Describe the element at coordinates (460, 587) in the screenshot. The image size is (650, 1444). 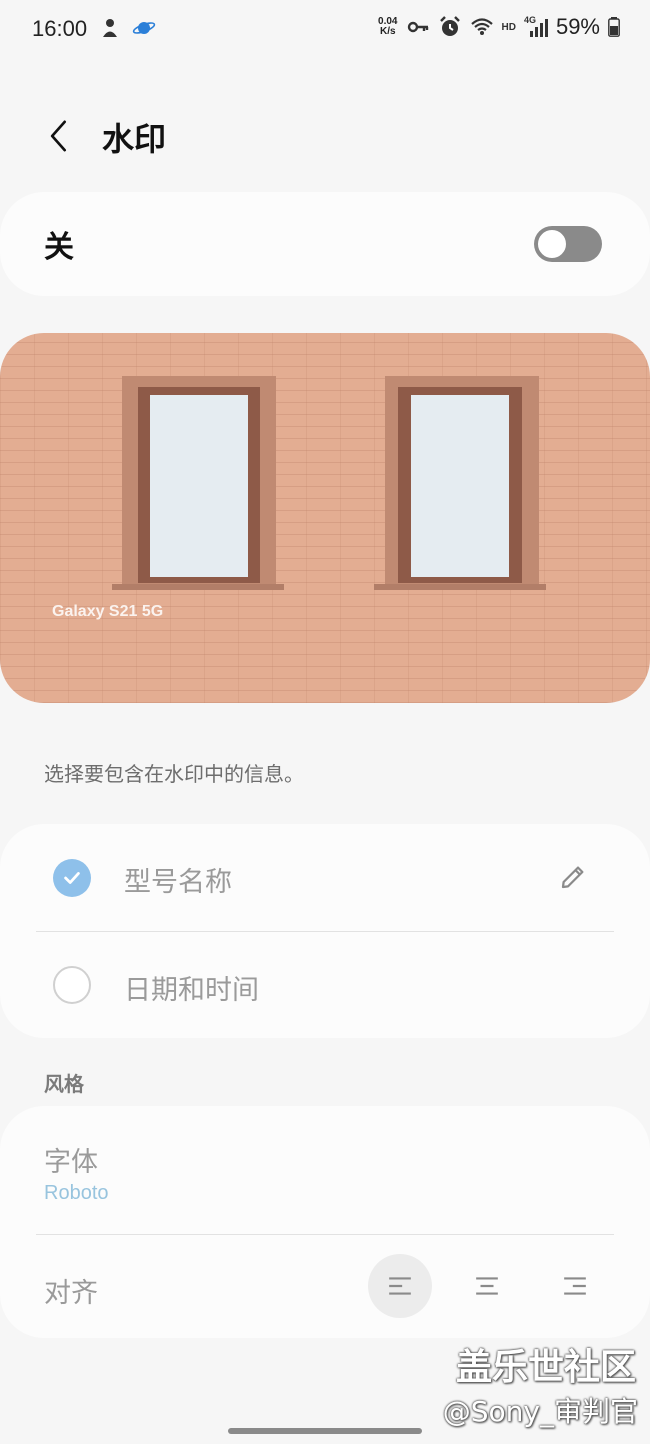
I see `window-right-sill` at that location.